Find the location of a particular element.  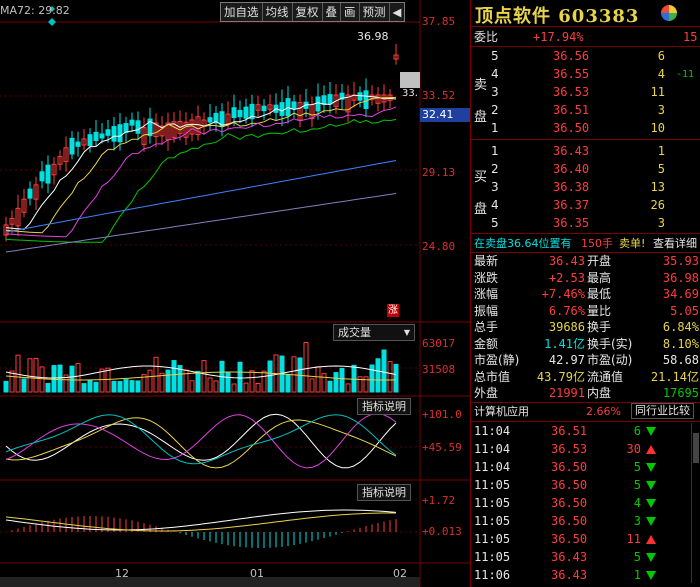

tick-time: 11:04 is located at coordinates (492, 467).